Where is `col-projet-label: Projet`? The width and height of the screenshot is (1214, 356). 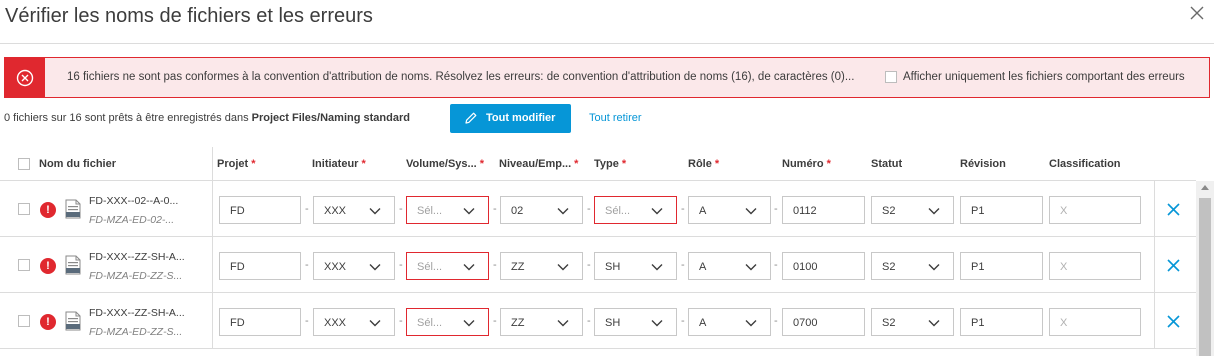
col-projet-label: Projet is located at coordinates (233, 164).